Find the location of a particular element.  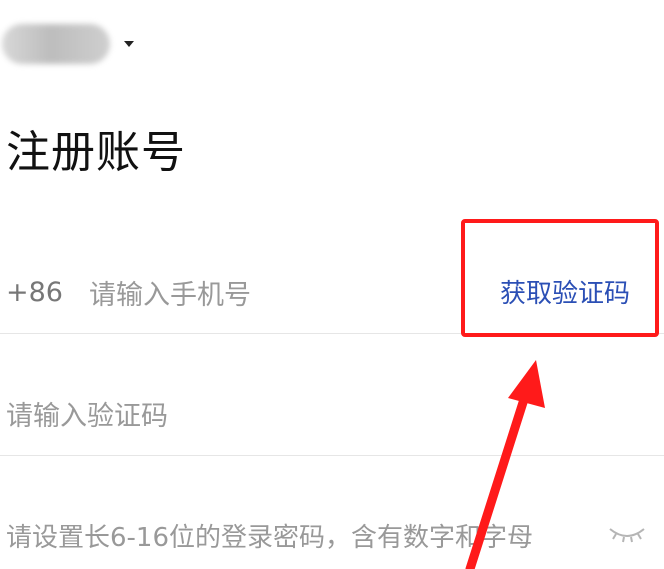

password-row: 请设置长6-16位的登录密码，含有数字和字母 is located at coordinates (332, 535).